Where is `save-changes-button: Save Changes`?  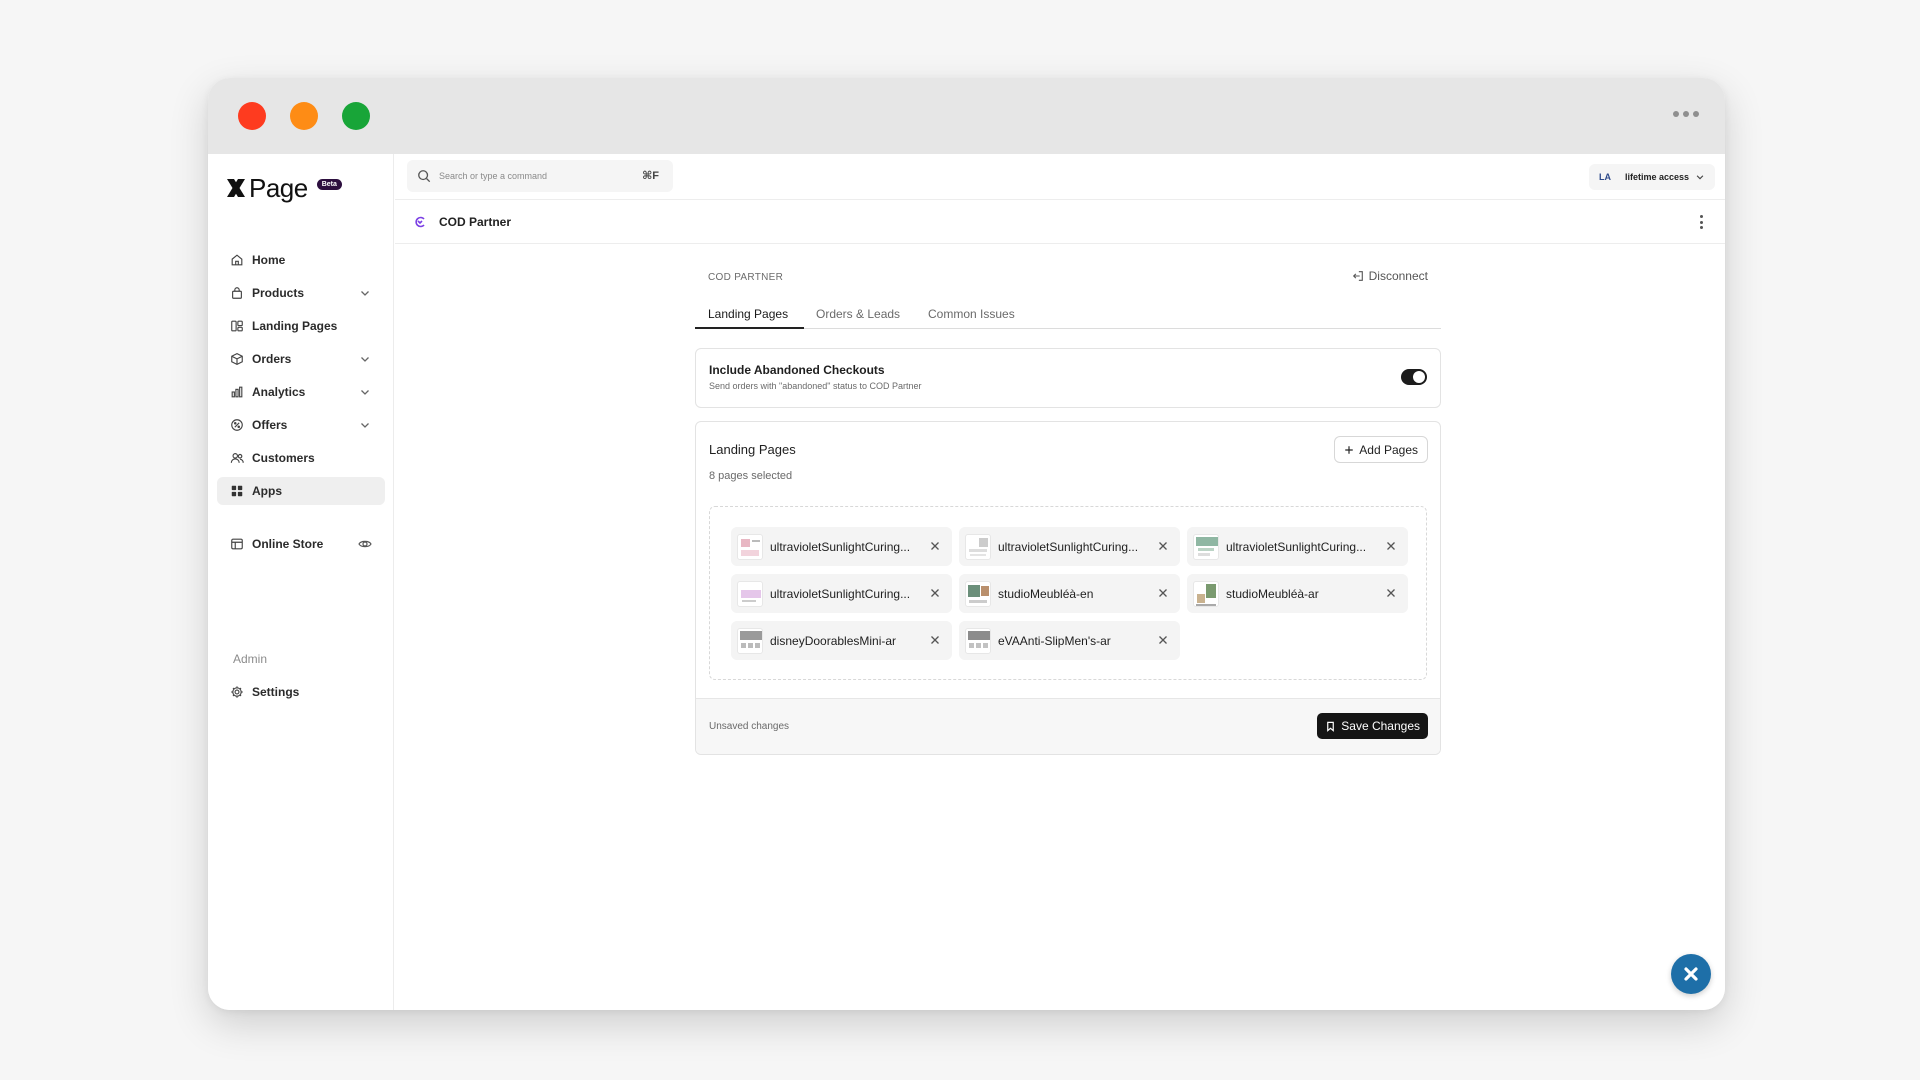
save-changes-button: Save Changes is located at coordinates (1372, 726).